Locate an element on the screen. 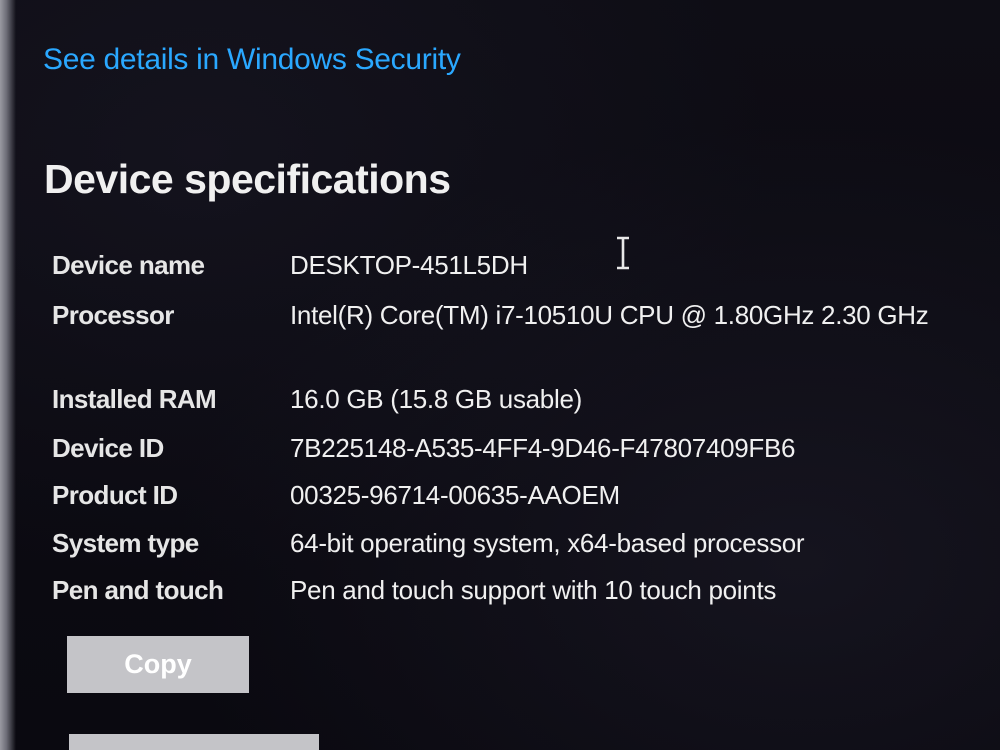 The height and width of the screenshot is (750, 1000). spec-label: Device name is located at coordinates (128, 265).